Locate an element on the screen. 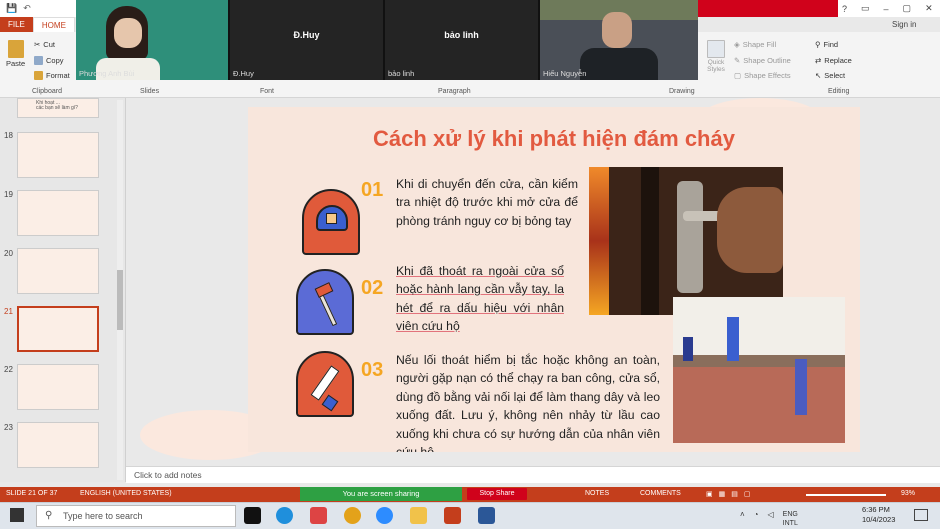 The width and height of the screenshot is (940, 529). view-buttons: ▣▦▤▢ is located at coordinates (731, 494).